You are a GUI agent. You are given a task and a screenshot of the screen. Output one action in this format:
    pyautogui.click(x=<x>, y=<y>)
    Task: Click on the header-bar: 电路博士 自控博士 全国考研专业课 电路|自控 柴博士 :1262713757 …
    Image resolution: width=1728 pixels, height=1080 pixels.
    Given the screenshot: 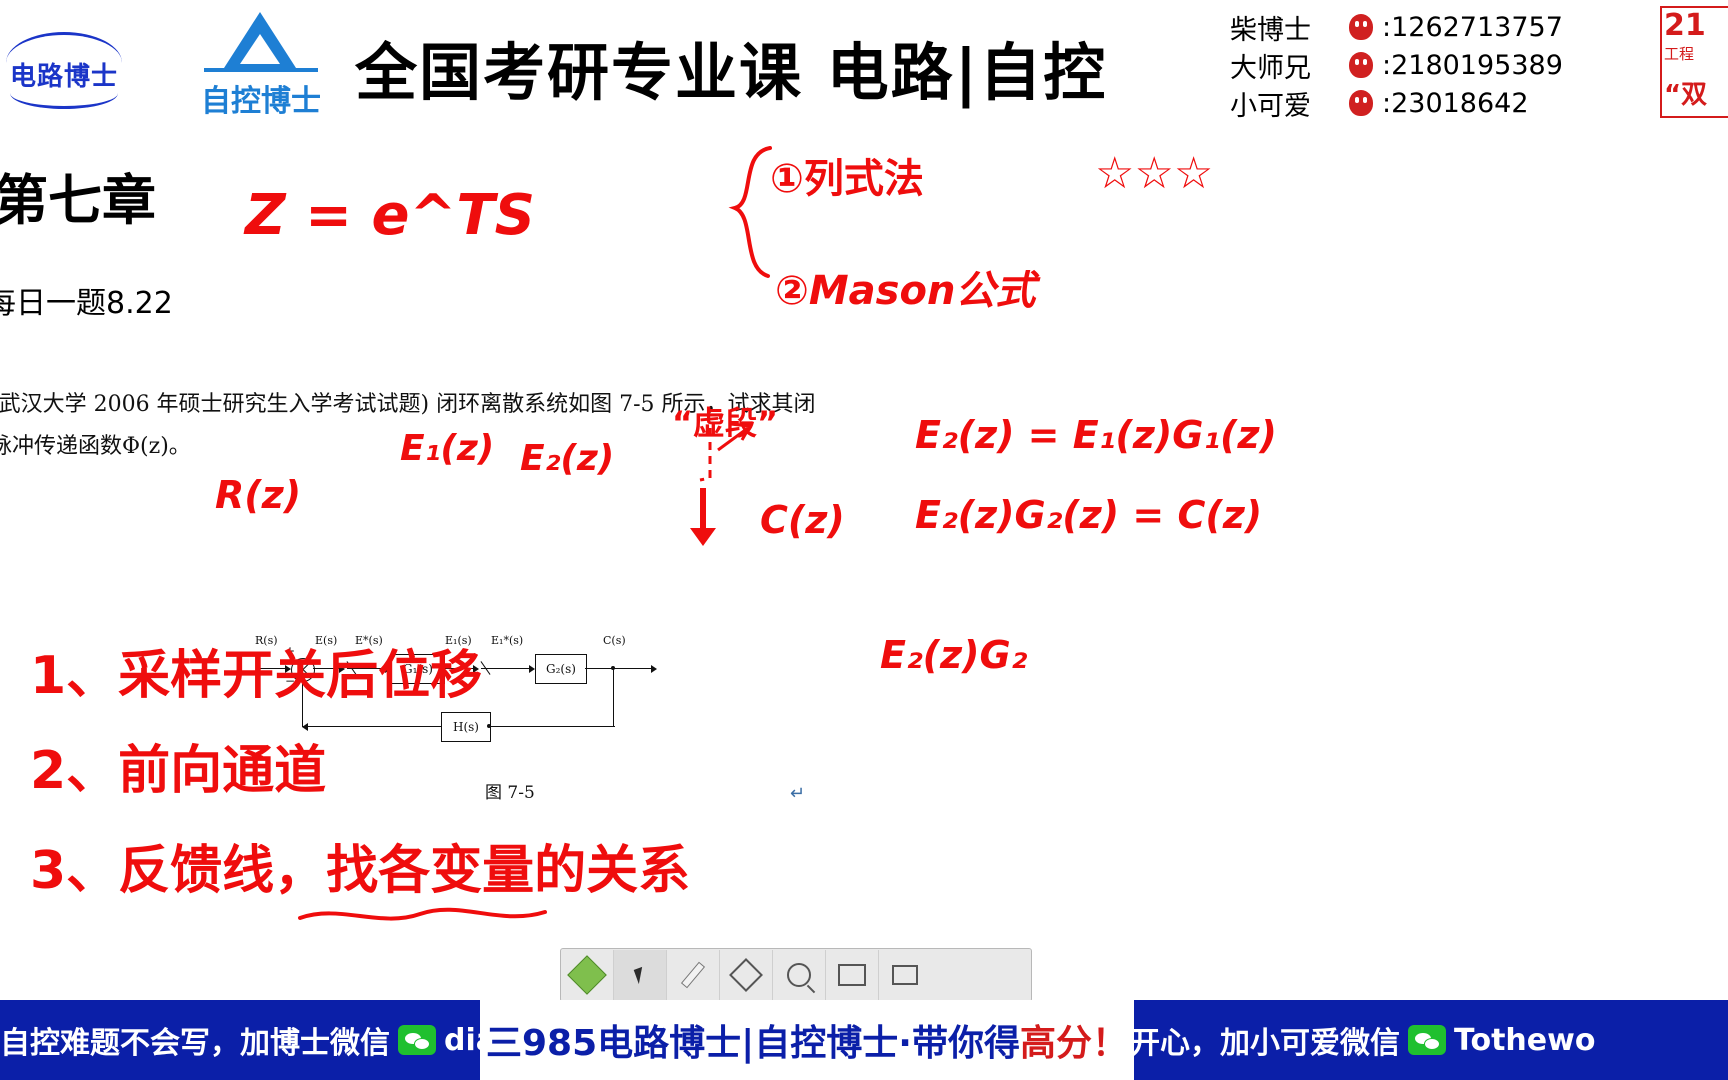 What is the action you would take?
    pyautogui.click(x=864, y=64)
    